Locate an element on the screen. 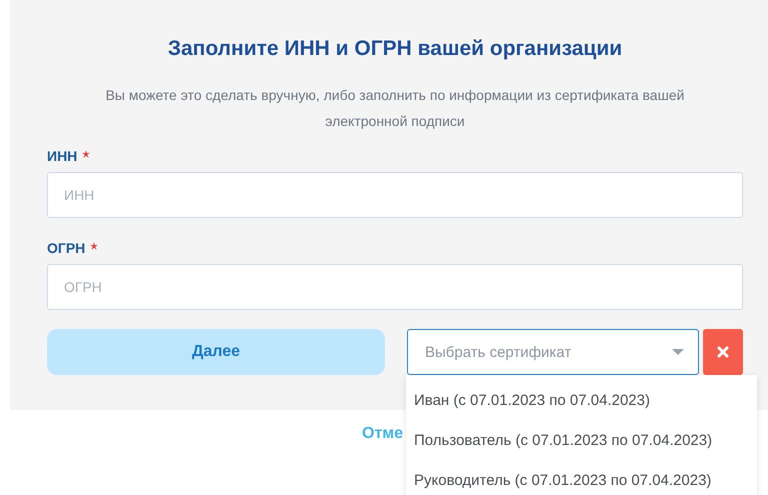 The height and width of the screenshot is (495, 768). certificate-option: Пользователь (с 07.01.2023 по 07.04.2023) is located at coordinates (581, 441).